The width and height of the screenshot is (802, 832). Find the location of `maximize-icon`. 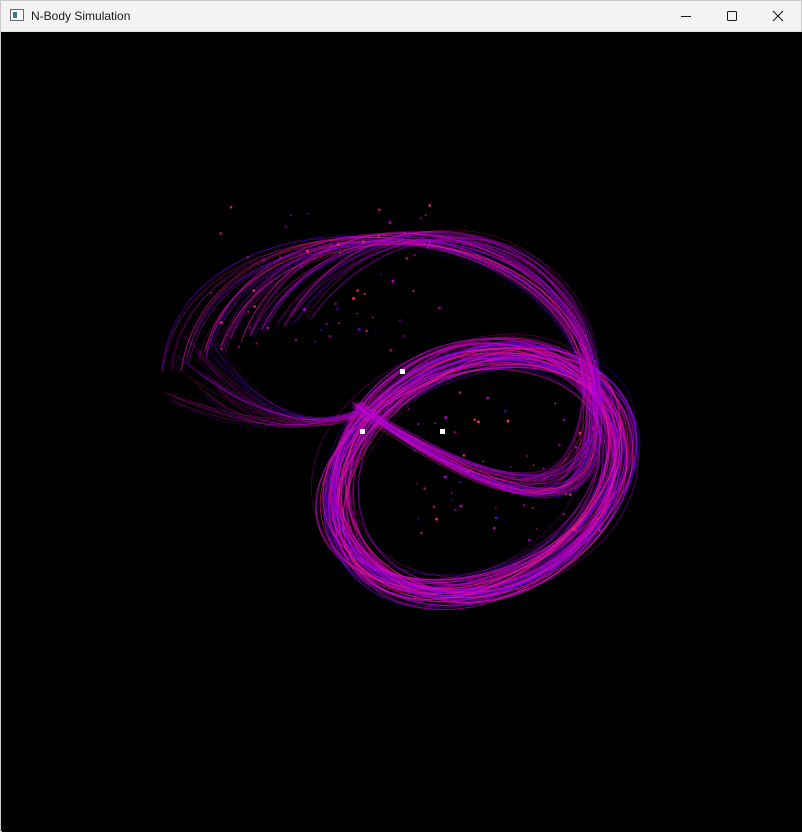

maximize-icon is located at coordinates (732, 16).